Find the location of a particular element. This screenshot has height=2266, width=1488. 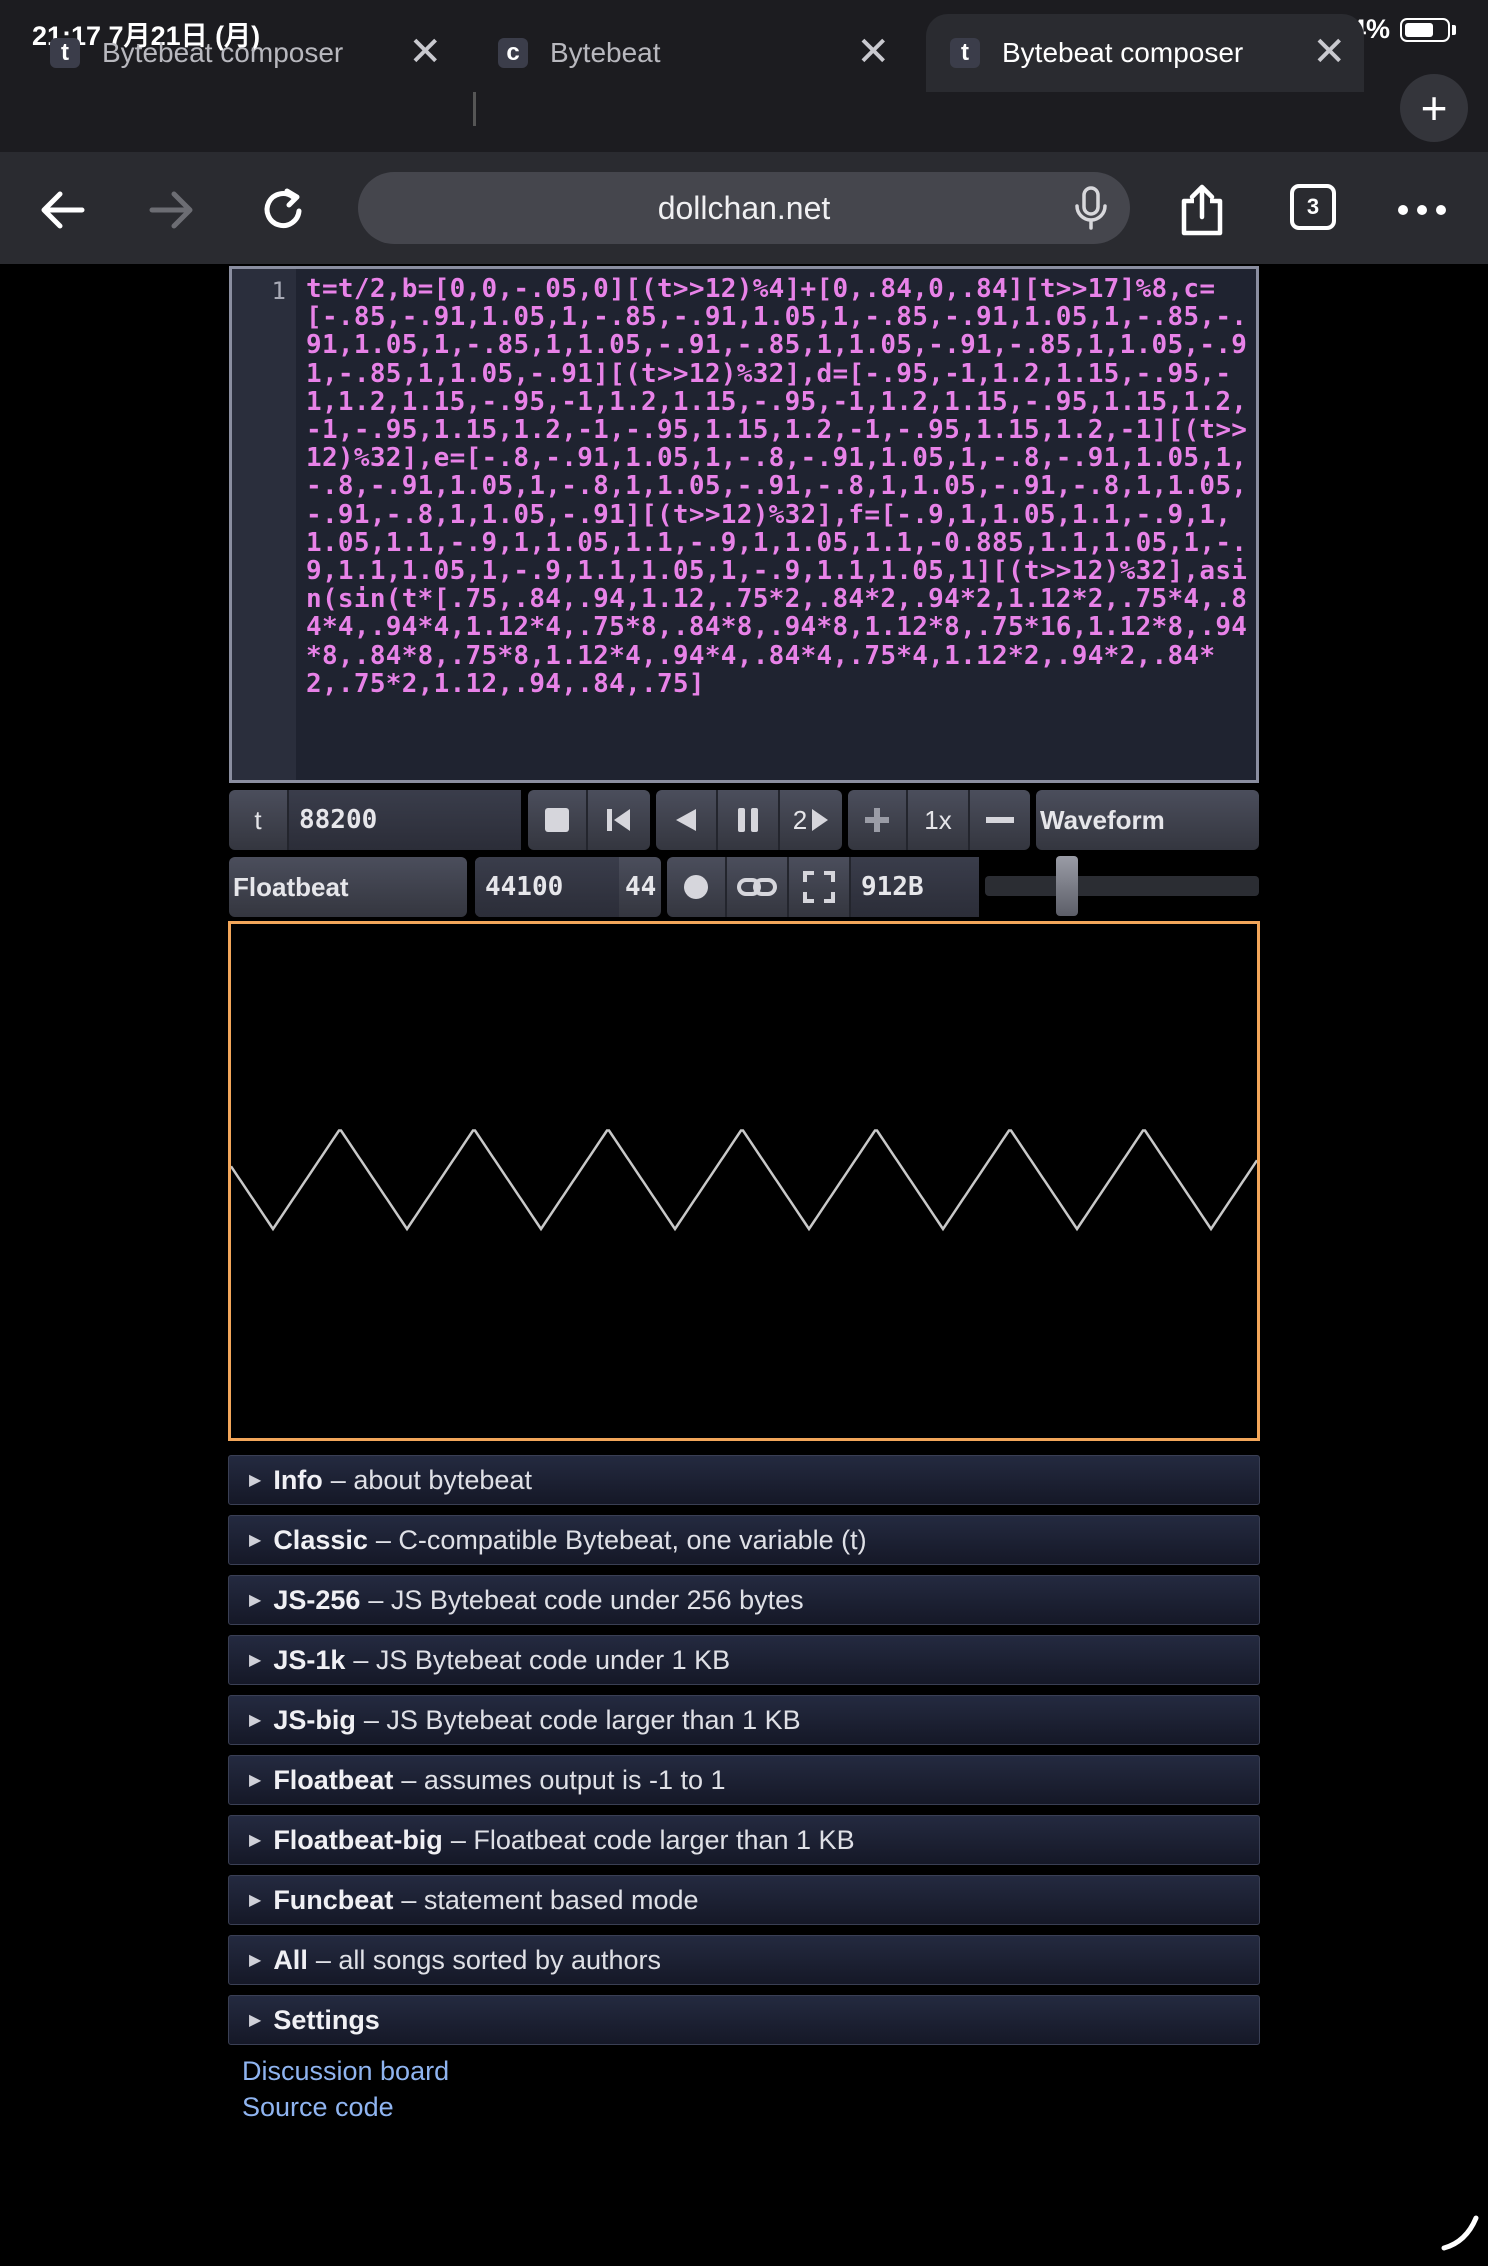

pause-button is located at coordinates (749, 820).